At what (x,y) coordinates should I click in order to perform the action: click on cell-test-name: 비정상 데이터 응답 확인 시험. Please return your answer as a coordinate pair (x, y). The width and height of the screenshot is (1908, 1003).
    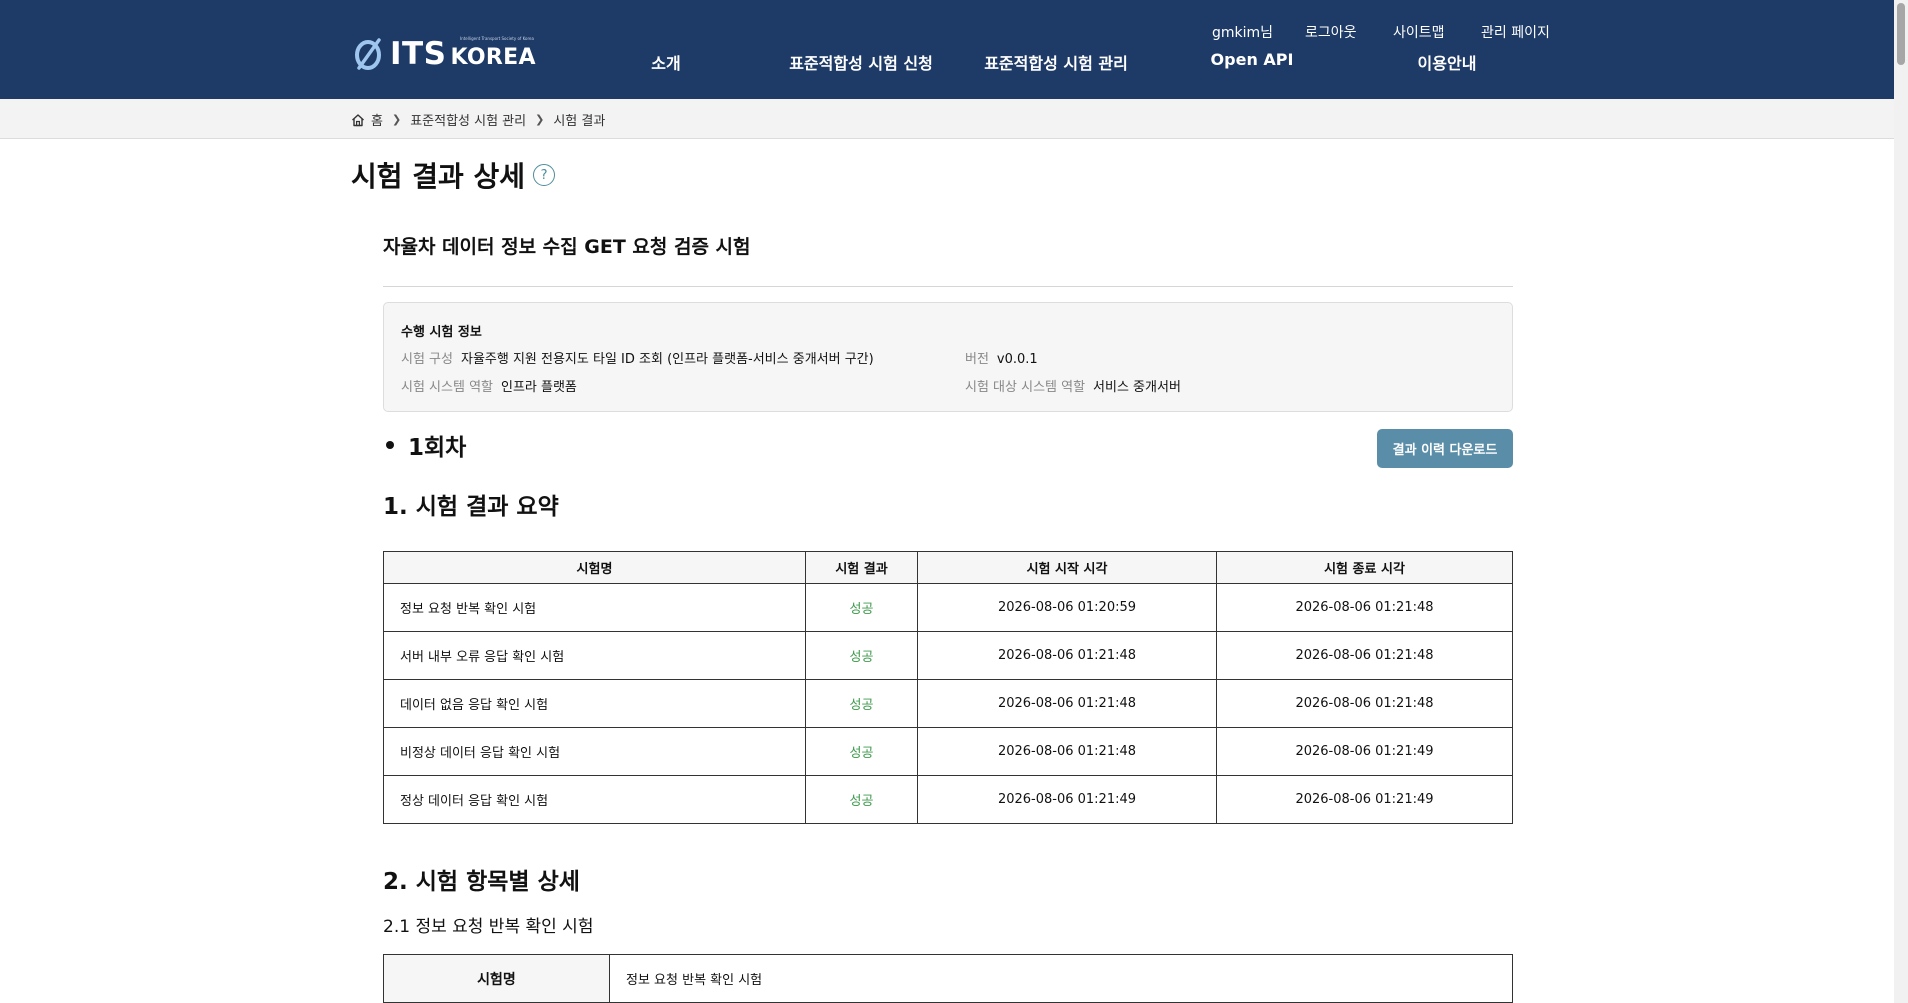
    Looking at the image, I should click on (594, 751).